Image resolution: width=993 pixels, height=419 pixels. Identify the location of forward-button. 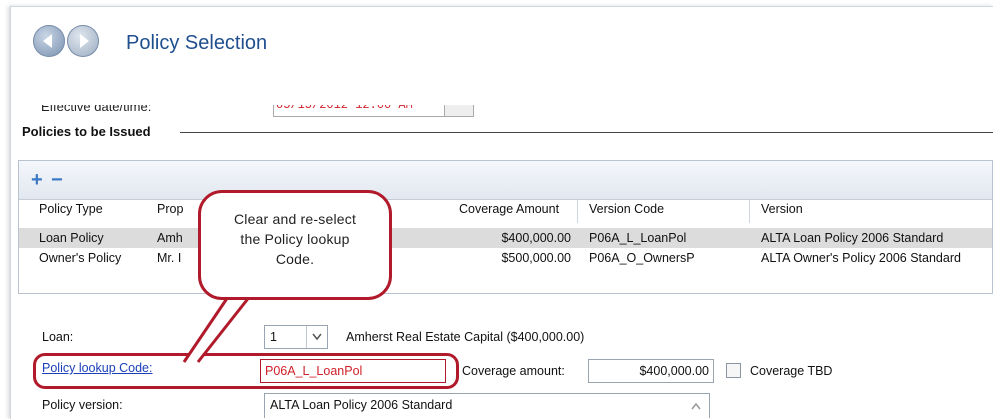
(83, 41).